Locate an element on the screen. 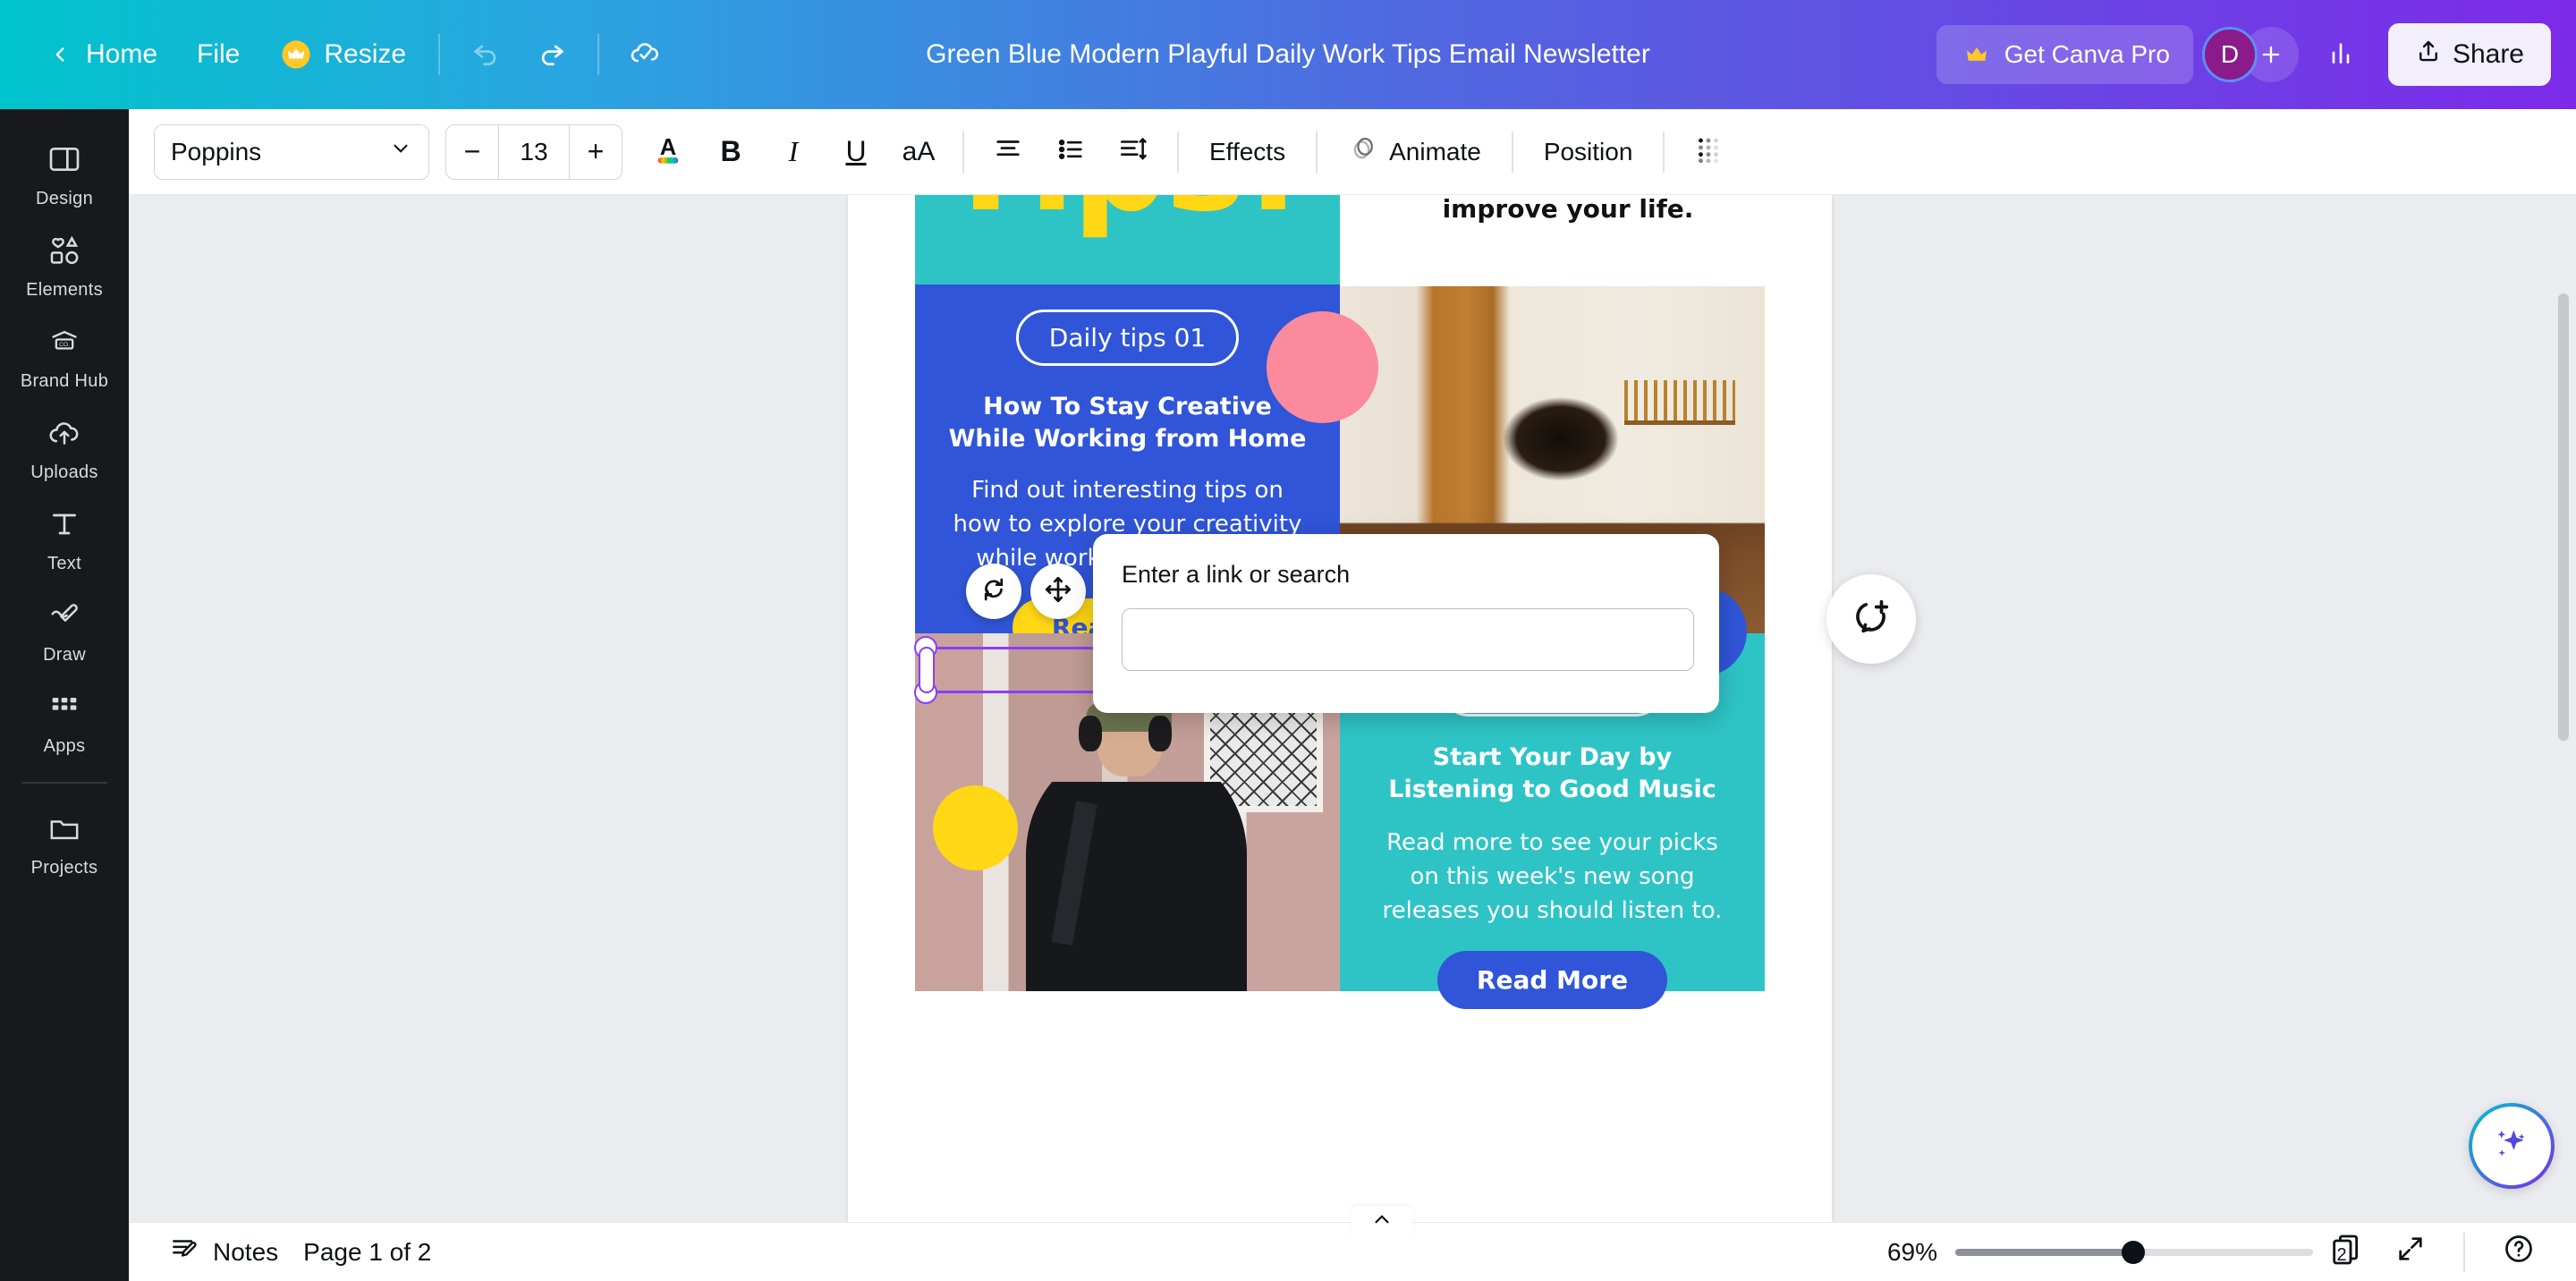  bold-button: B is located at coordinates (730, 152).